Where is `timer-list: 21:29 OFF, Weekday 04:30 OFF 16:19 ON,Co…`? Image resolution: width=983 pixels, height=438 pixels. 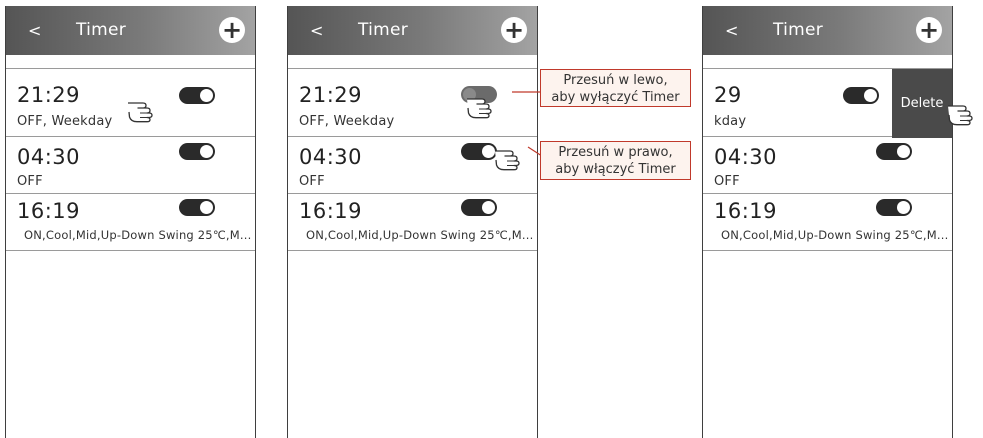 timer-list: 21:29 OFF, Weekday 04:30 OFF 16:19 ON,Co… is located at coordinates (130, 159).